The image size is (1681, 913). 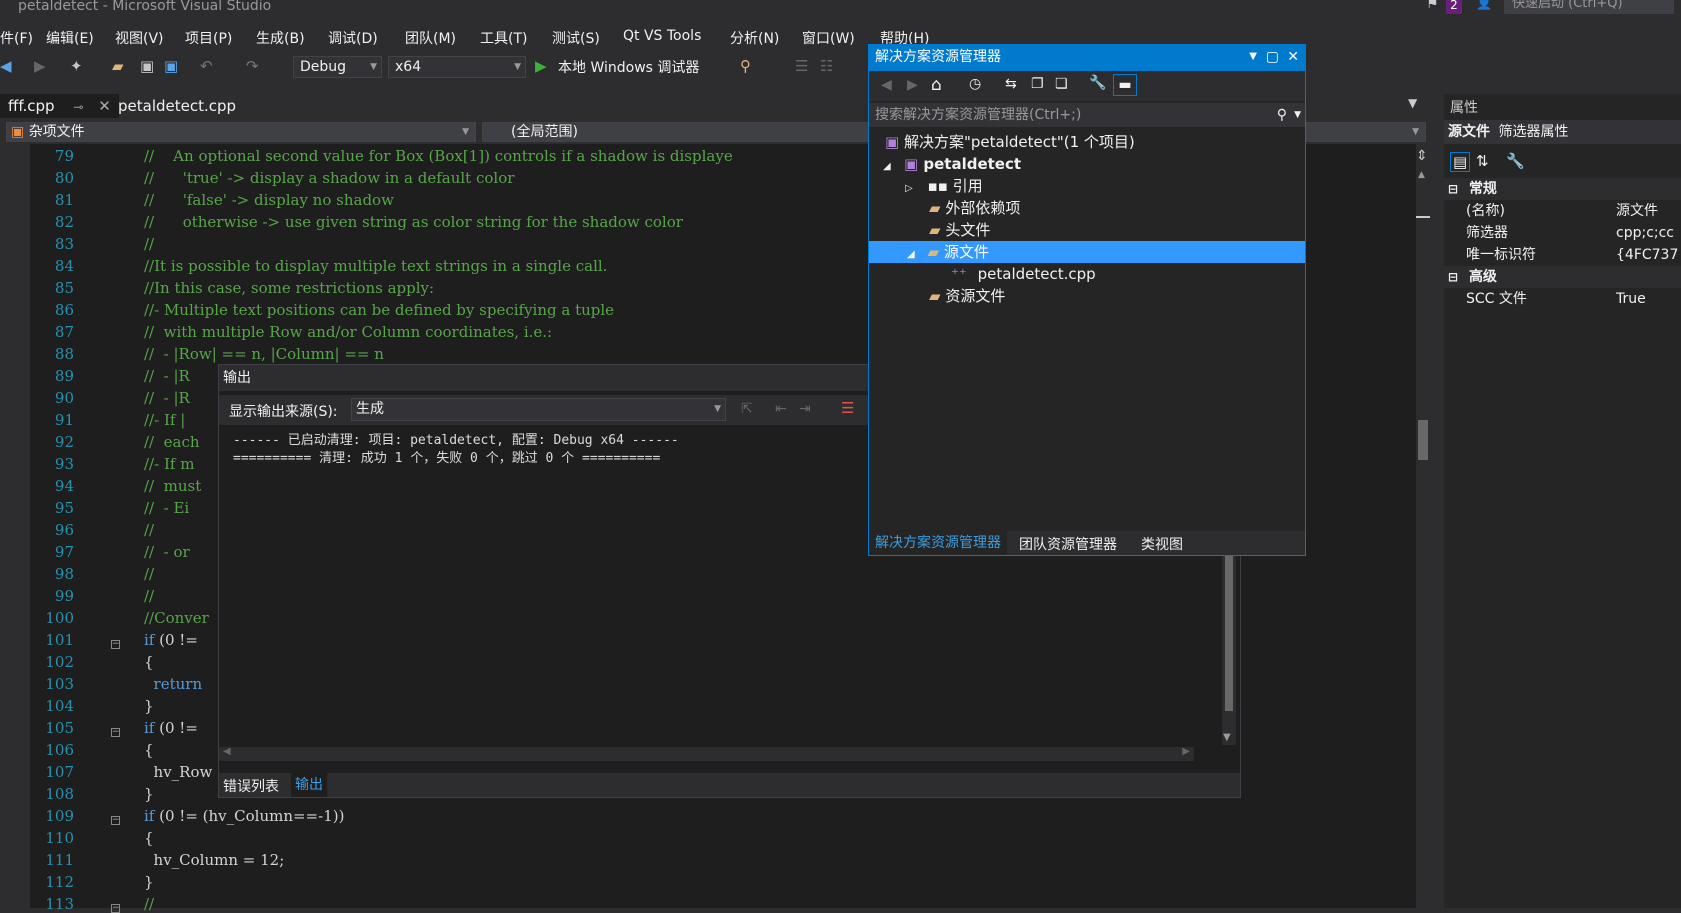 I want to click on menu-debug: 调试(D), so click(x=353, y=38).